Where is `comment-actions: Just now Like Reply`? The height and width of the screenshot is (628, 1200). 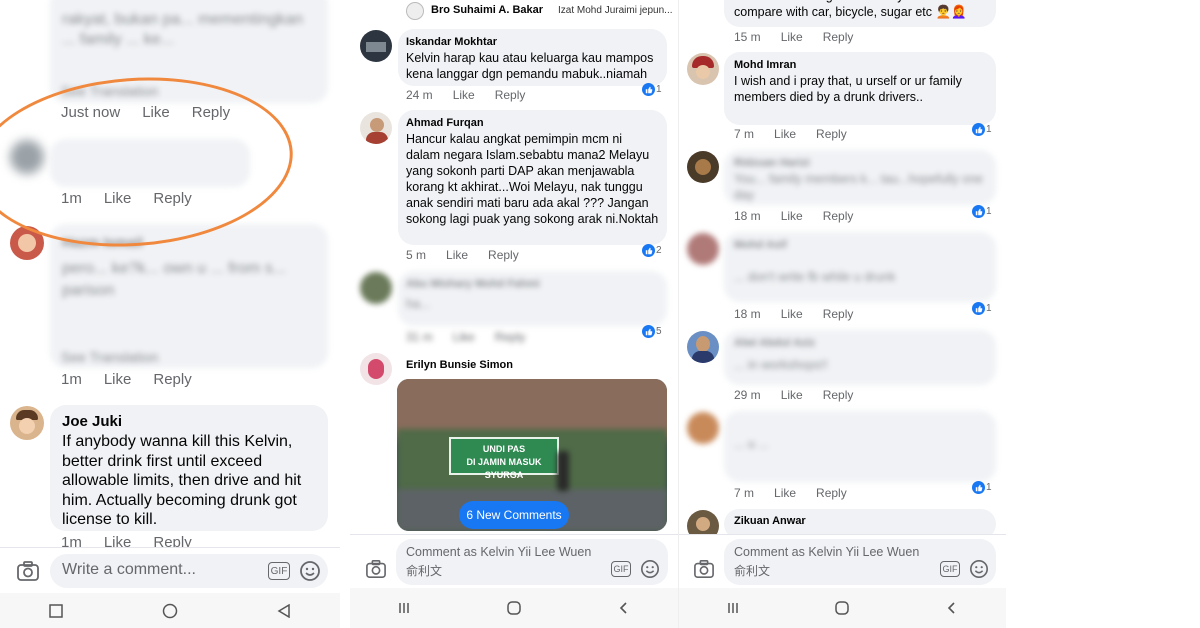 comment-actions: Just now Like Reply is located at coordinates (145, 112).